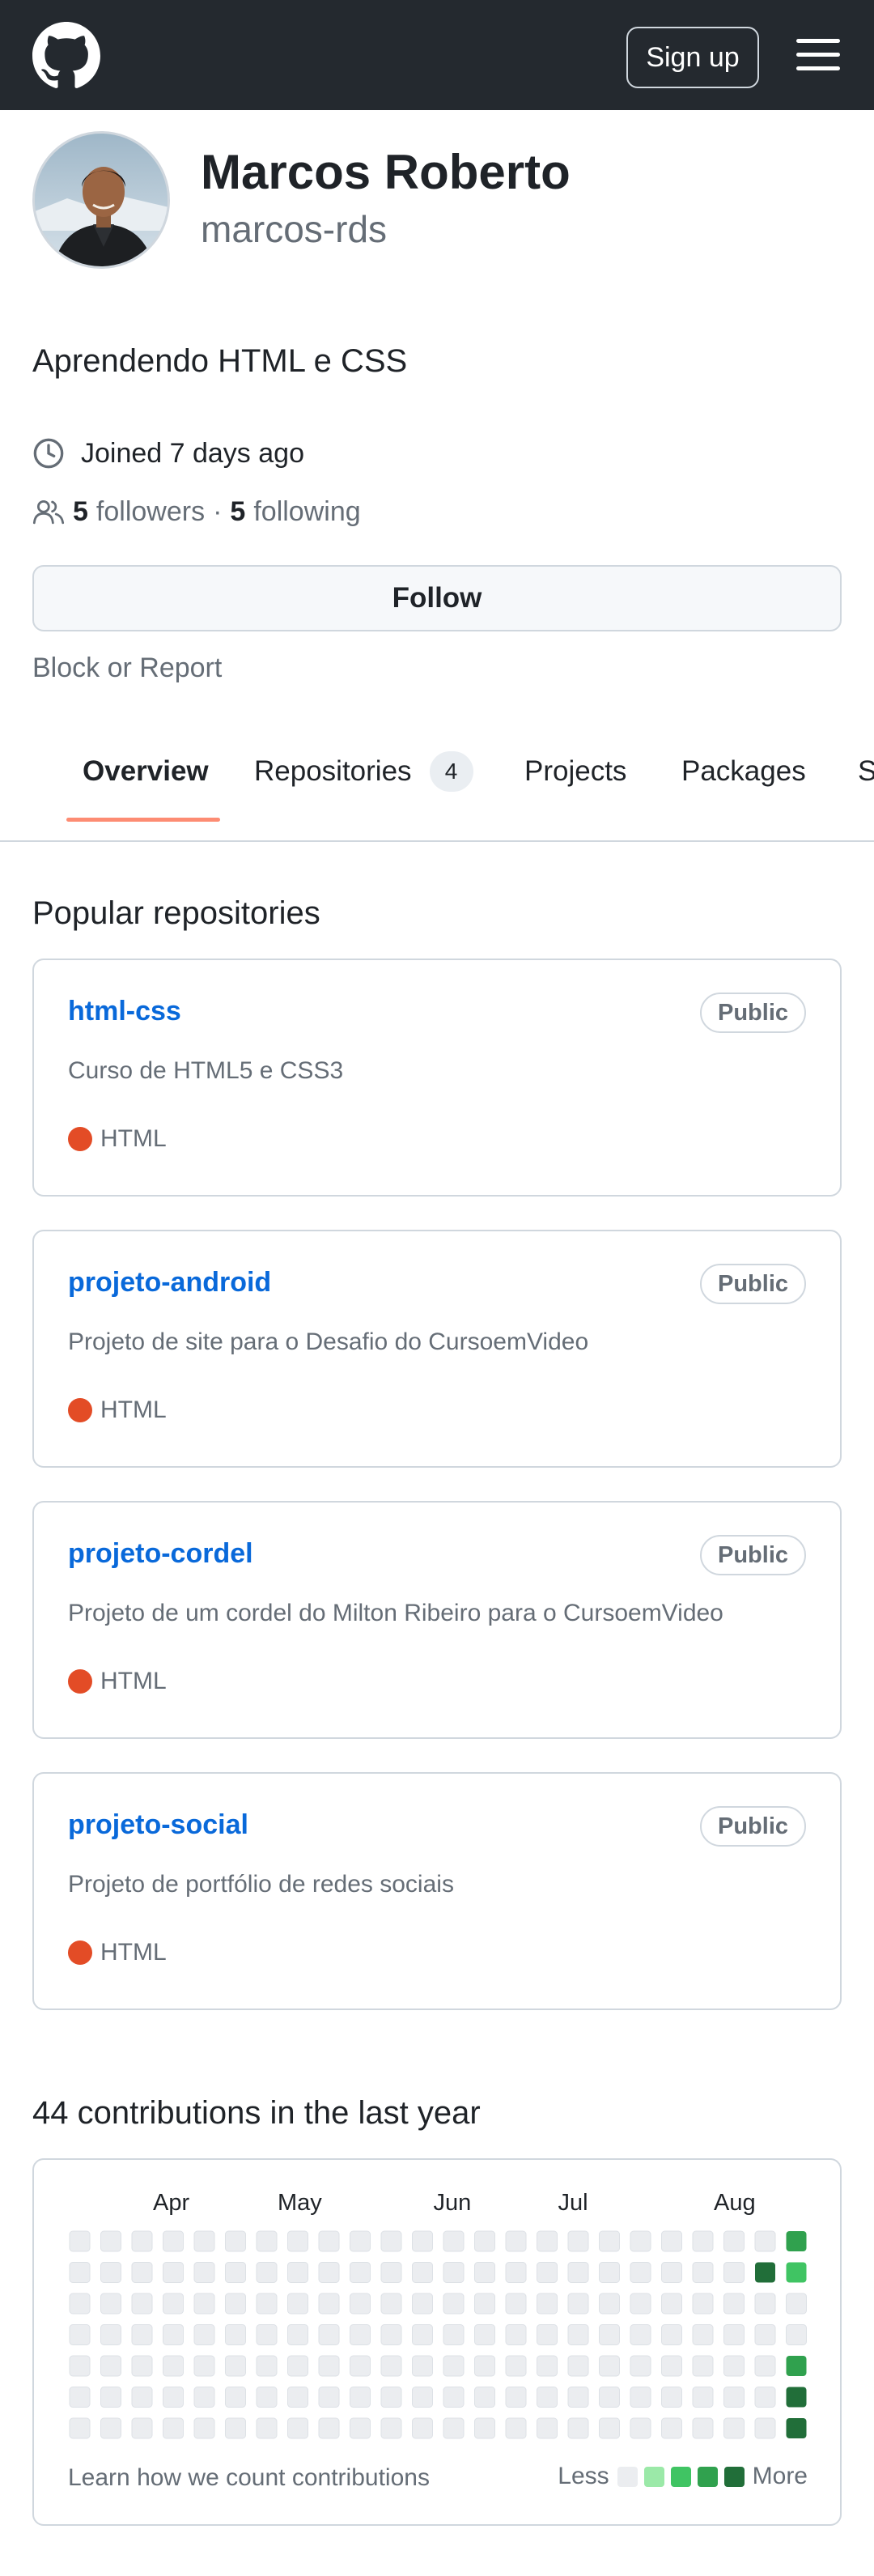 The width and height of the screenshot is (874, 2576). What do you see at coordinates (295, 512) in the screenshot?
I see `following-link: 5 following` at bounding box center [295, 512].